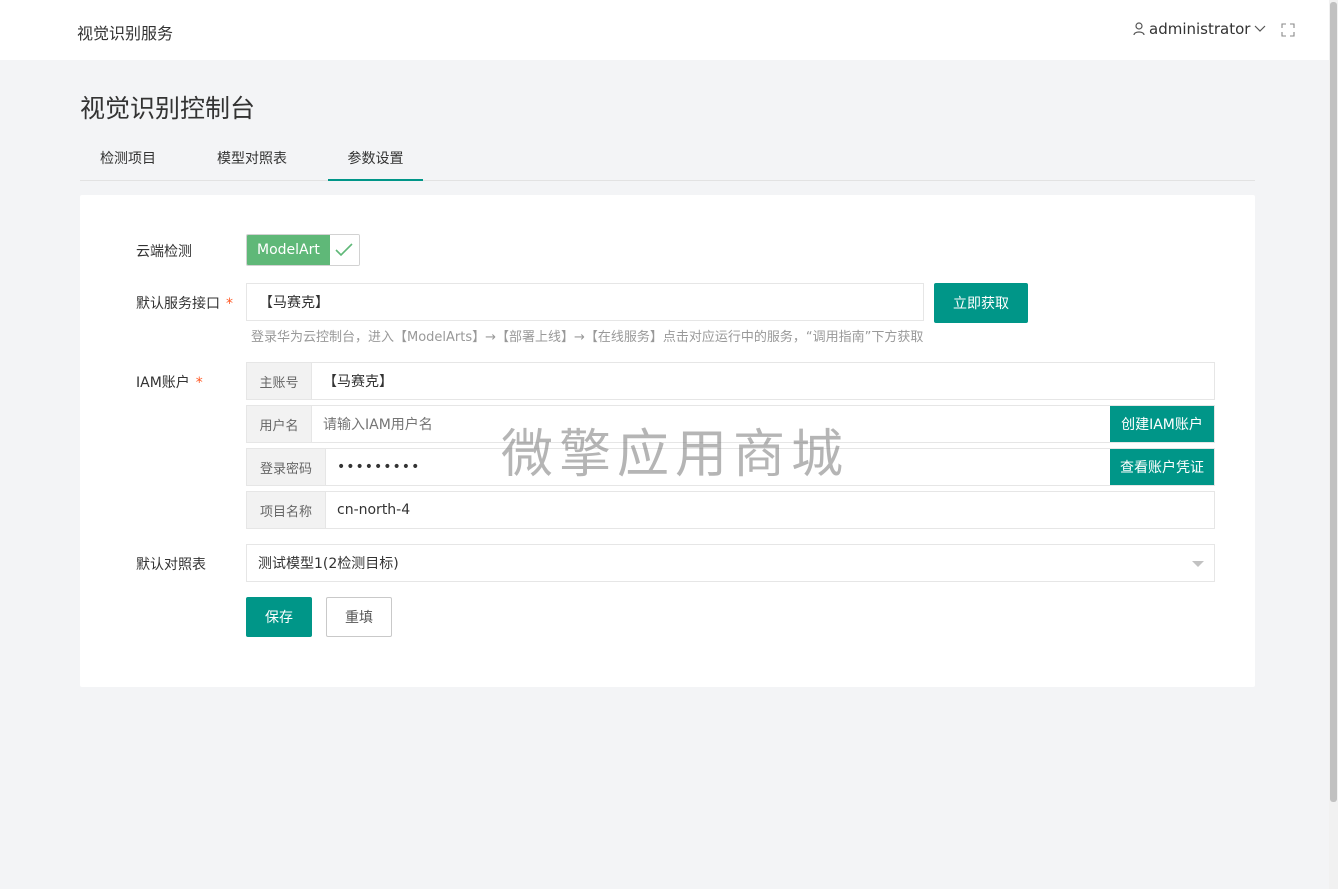 The image size is (1338, 889). I want to click on cloud-detect-label: 云端检测, so click(164, 252).